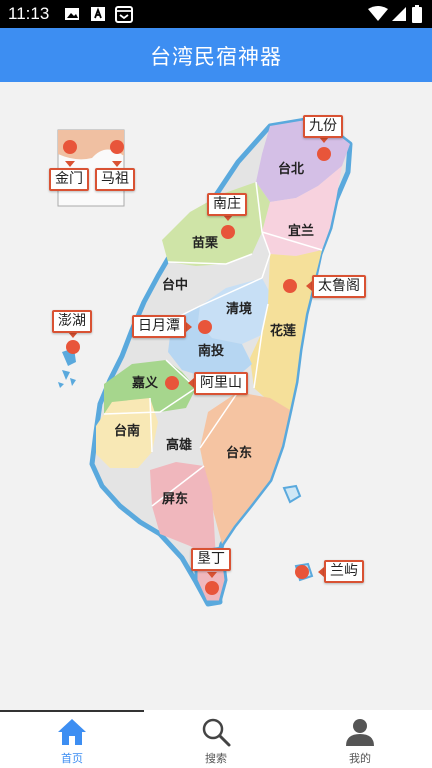  What do you see at coordinates (378, 16) in the screenshot?
I see `wifi-icon` at bounding box center [378, 16].